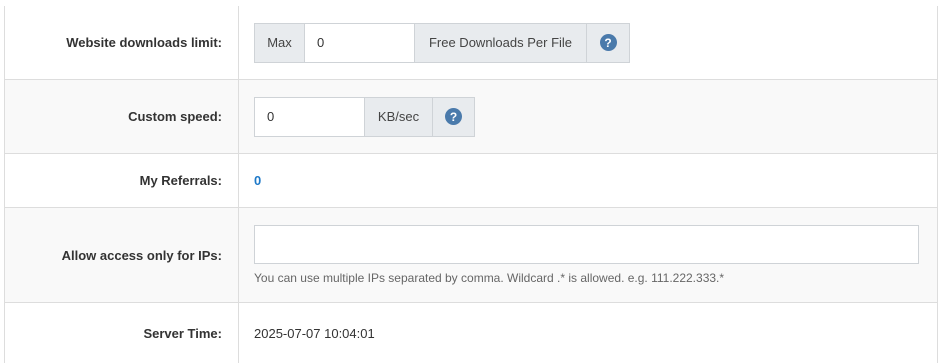 This screenshot has height=363, width=942. I want to click on downloads-limit-input-group: Max Free Downloads Per File ?, so click(442, 42).